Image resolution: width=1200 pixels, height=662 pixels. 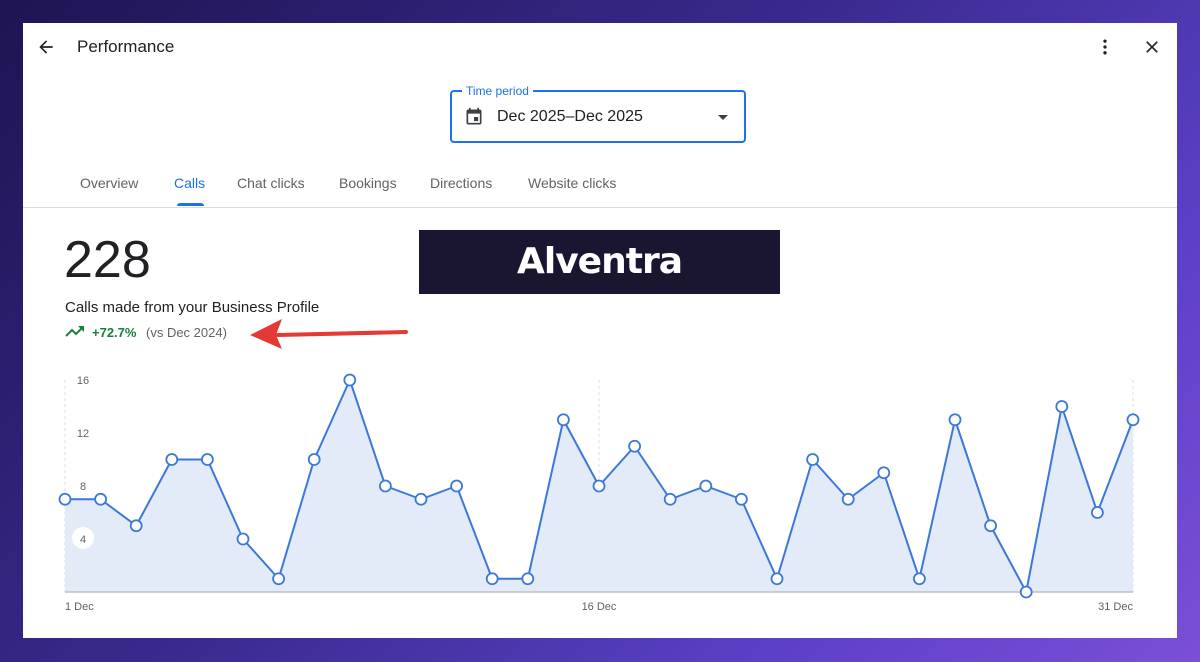 What do you see at coordinates (600, 48) in the screenshot?
I see `dialog-header: Performance` at bounding box center [600, 48].